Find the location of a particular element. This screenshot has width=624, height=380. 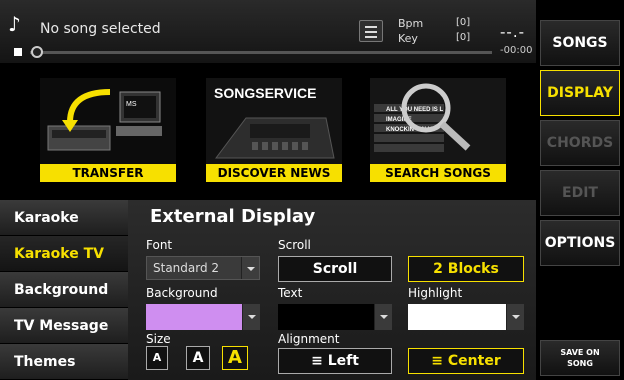

highlight-color-swatch is located at coordinates (457, 317).